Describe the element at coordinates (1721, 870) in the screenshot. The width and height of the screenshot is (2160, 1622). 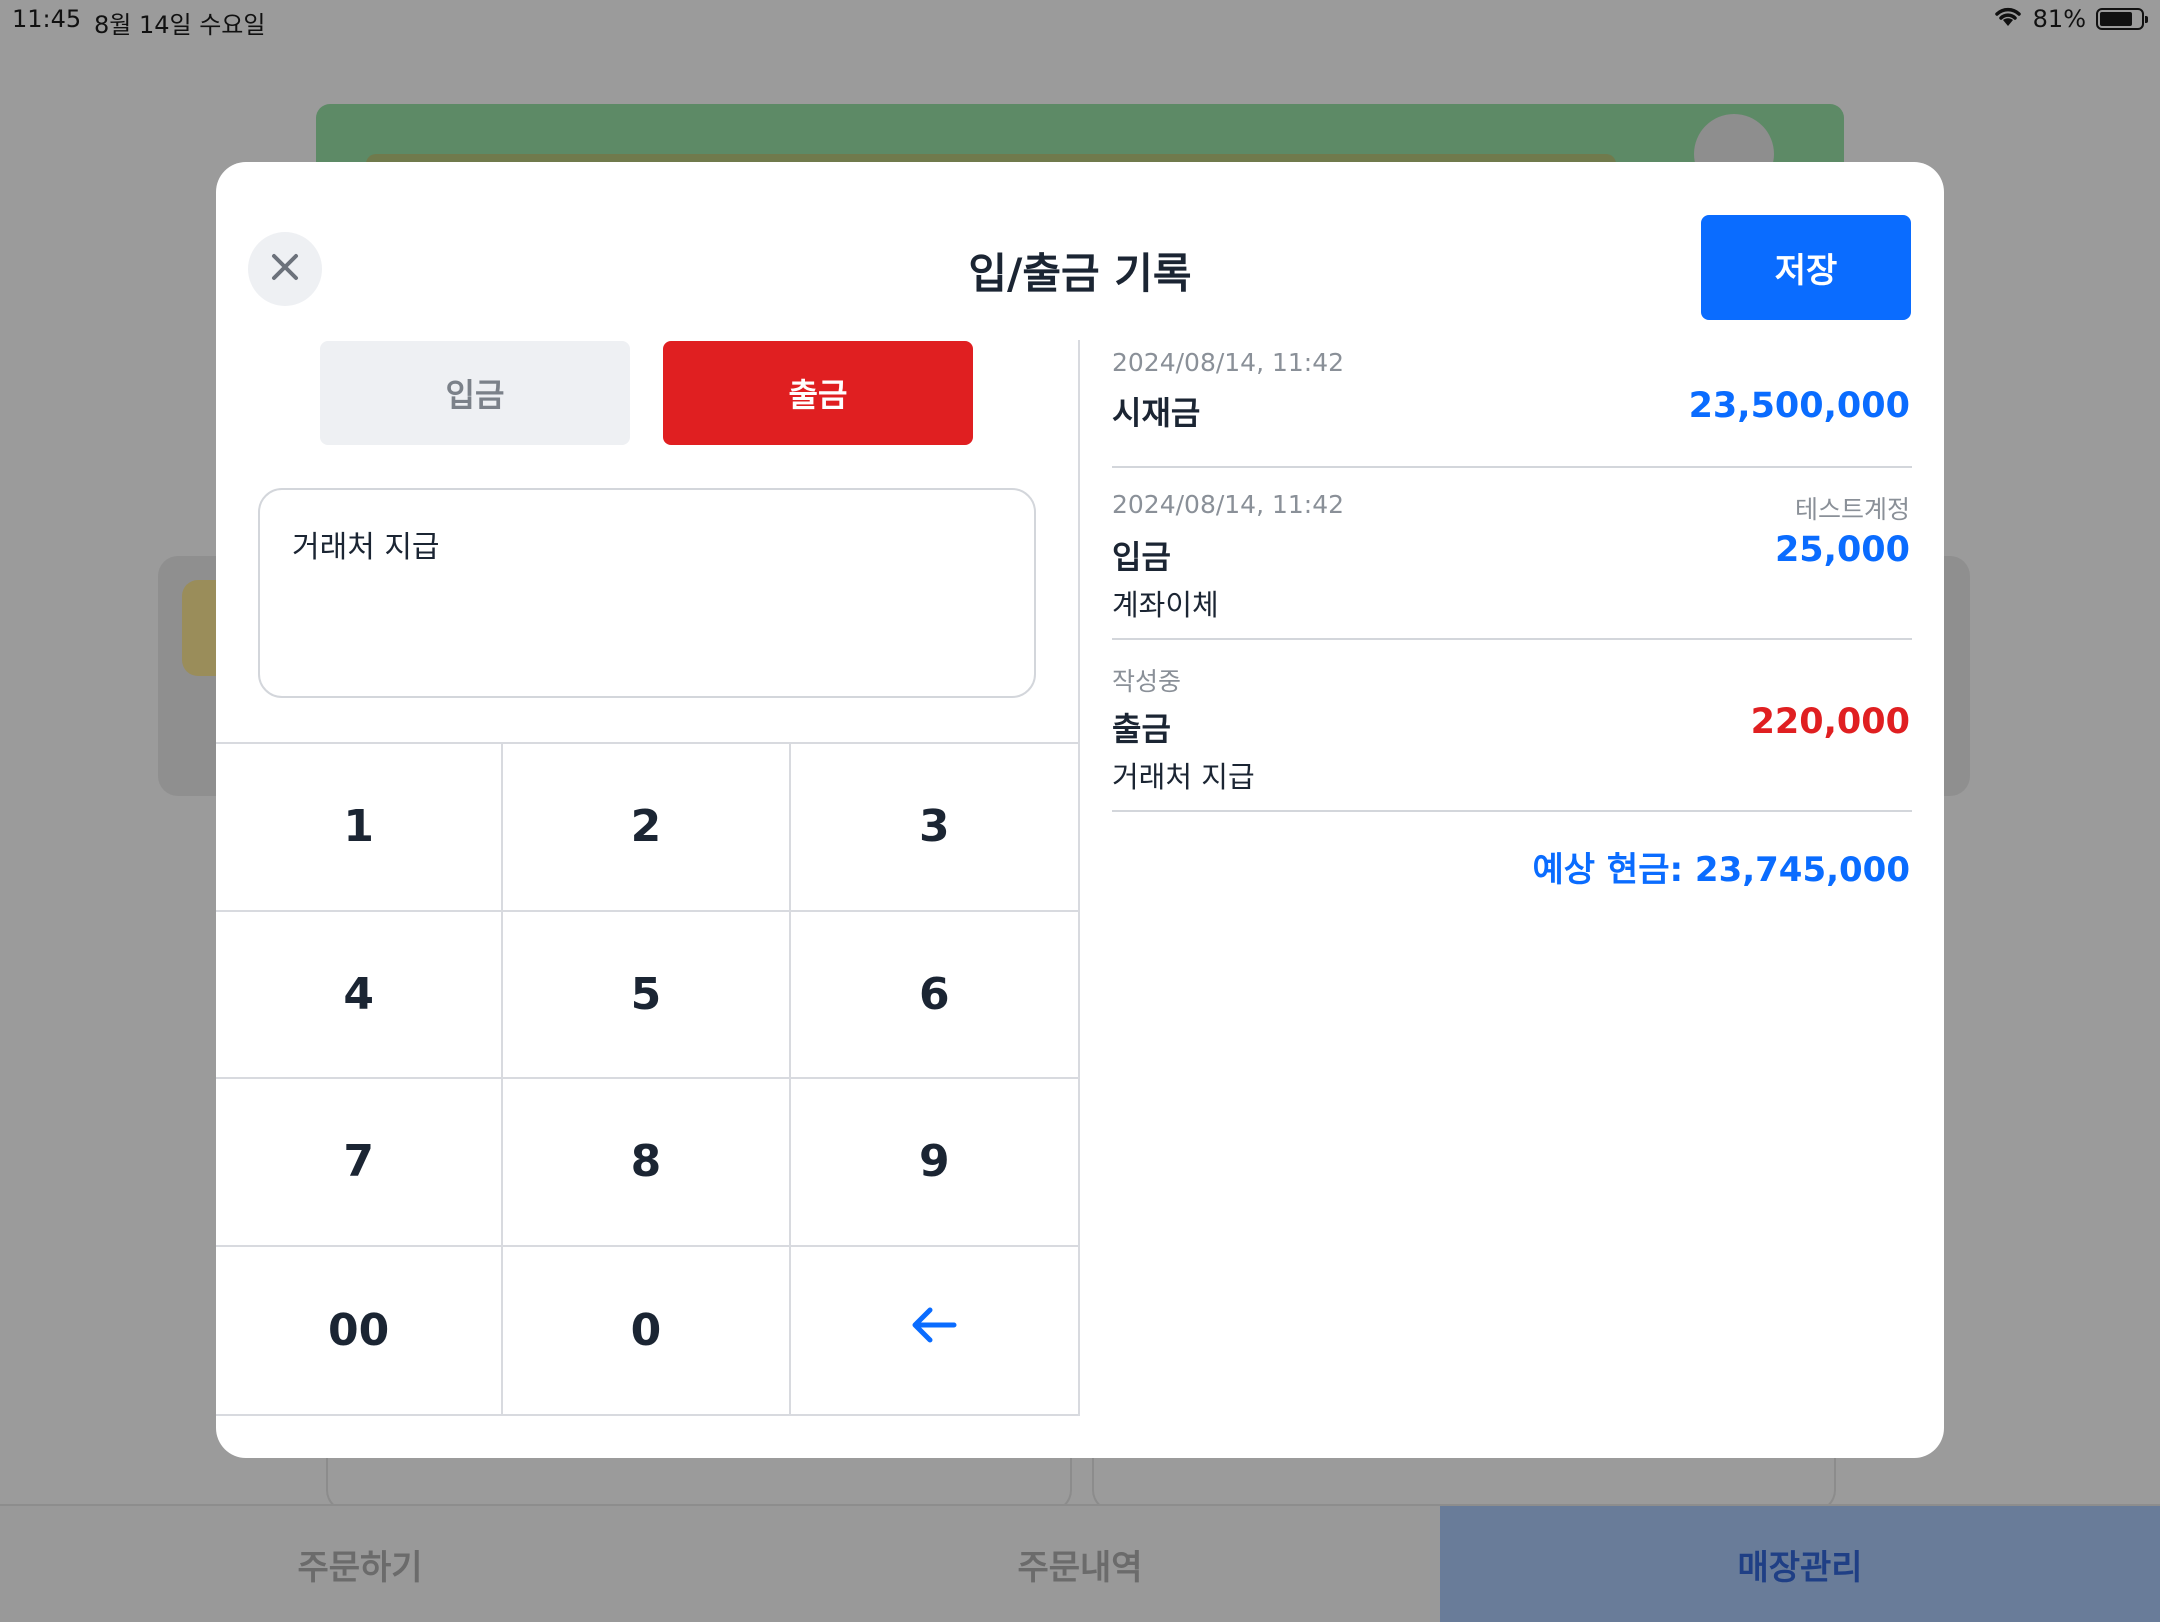
I see `expected-cash-total: 예상 현금: 23,745,000` at that location.